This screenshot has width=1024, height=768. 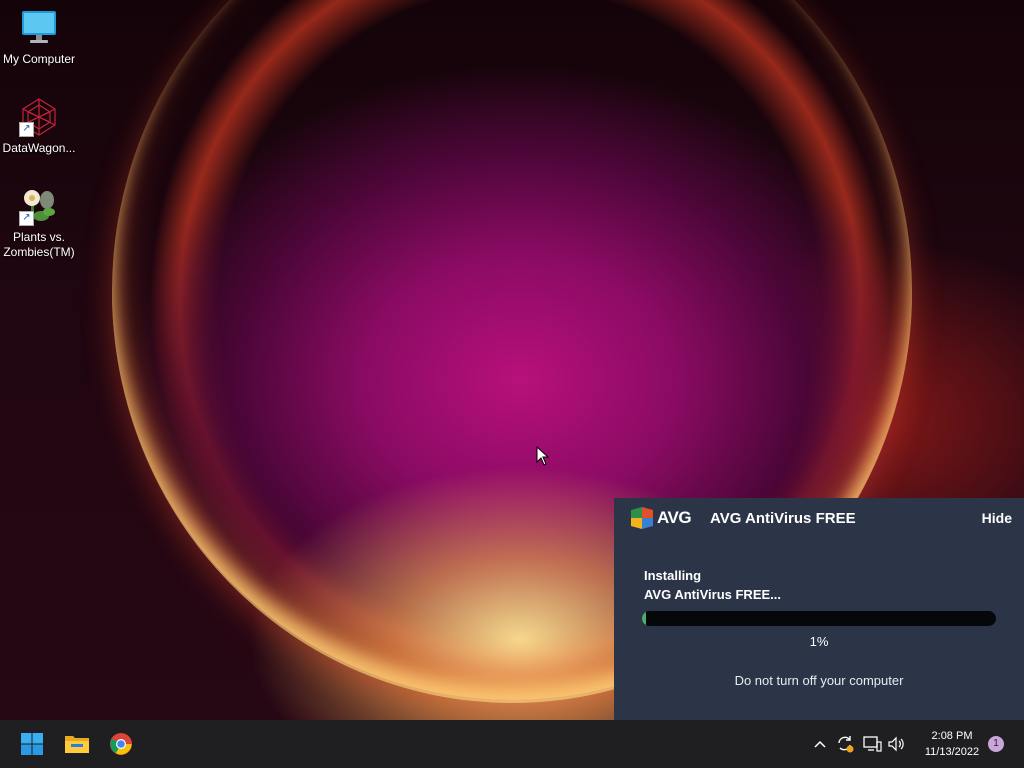 What do you see at coordinates (39, 59) in the screenshot?
I see `desktop-icon-label: My Computer` at bounding box center [39, 59].